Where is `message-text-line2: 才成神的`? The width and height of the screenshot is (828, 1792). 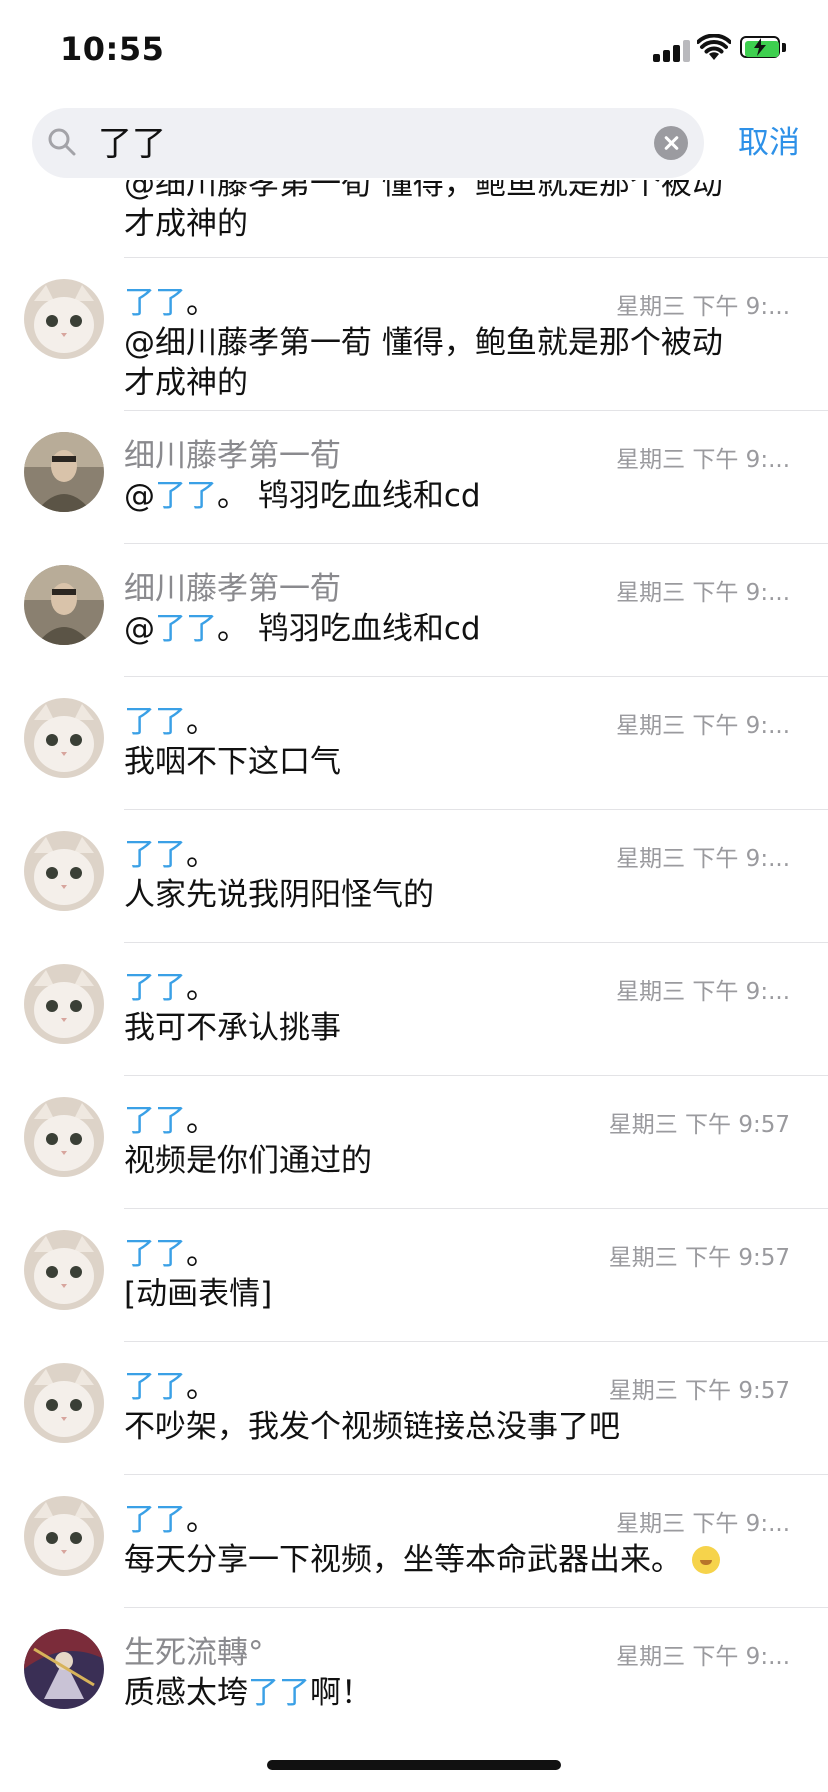
message-text-line2: 才成神的 is located at coordinates (186, 383).